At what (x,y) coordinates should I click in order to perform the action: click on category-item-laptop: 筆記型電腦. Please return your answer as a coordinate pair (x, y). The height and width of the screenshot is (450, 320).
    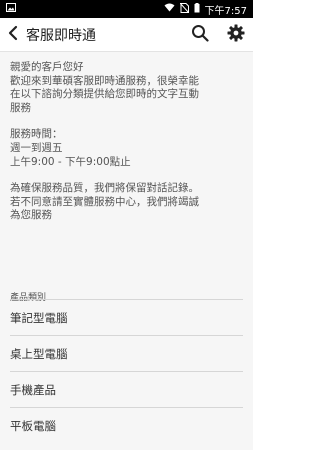
    Looking at the image, I should click on (126, 318).